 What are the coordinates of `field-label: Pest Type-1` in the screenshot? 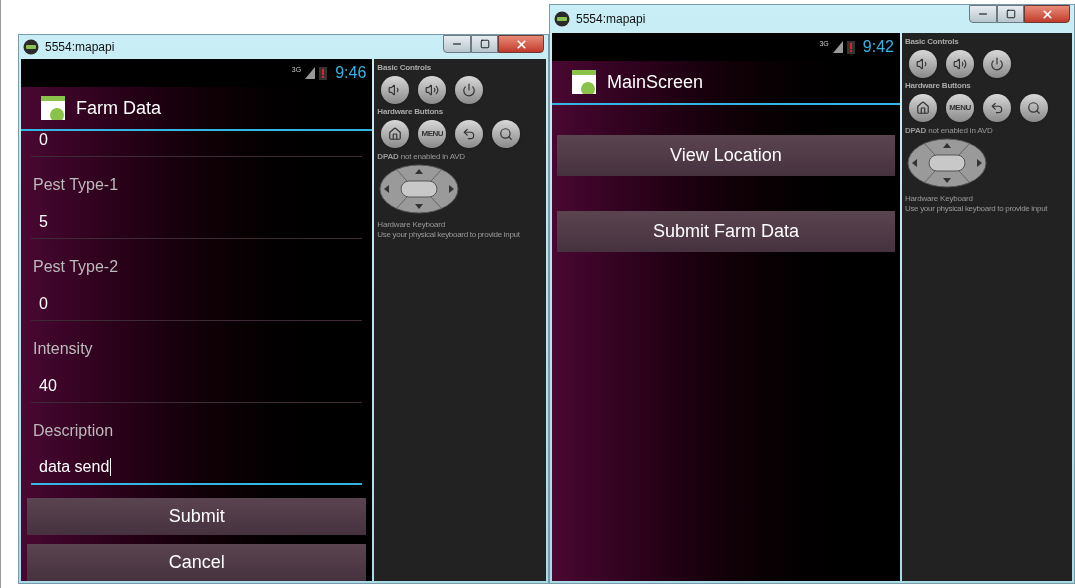 It's located at (76, 185).